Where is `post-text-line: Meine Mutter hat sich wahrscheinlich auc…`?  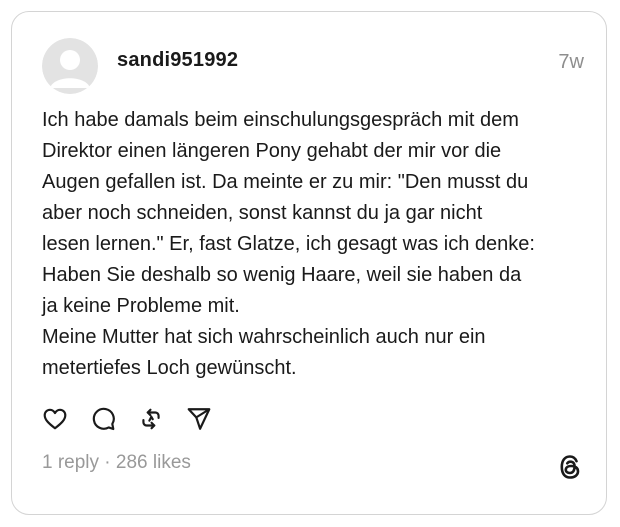
post-text-line: Meine Mutter hat sich wahrscheinlich auc… is located at coordinates (264, 337).